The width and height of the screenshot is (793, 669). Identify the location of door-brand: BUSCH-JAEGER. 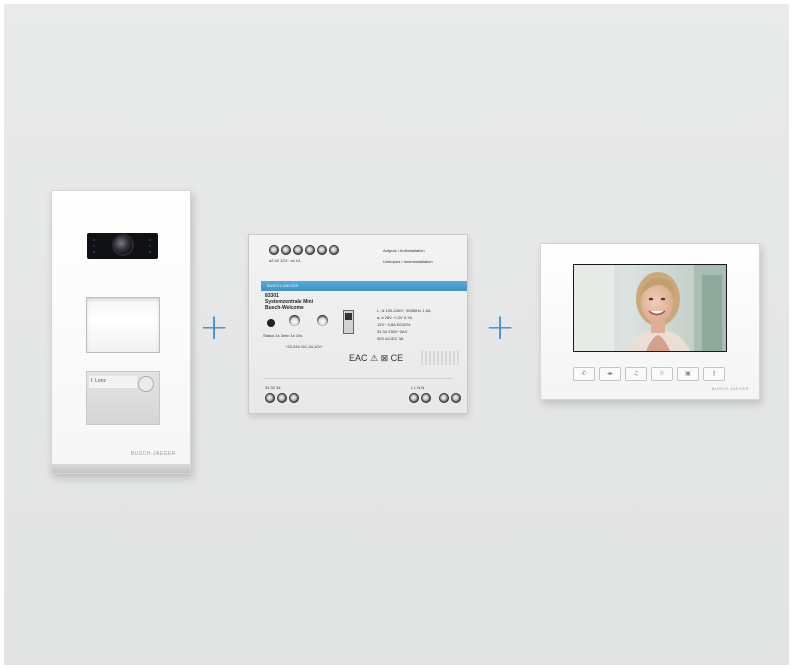
(153, 454).